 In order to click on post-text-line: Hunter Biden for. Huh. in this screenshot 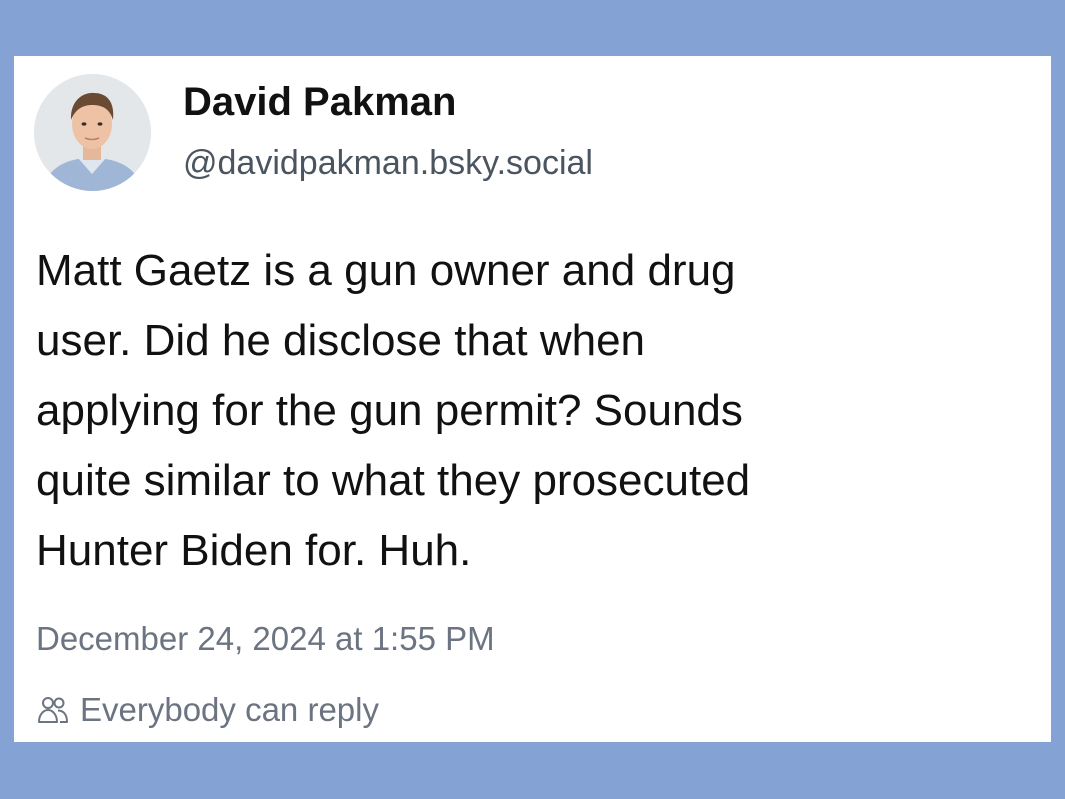, I will do `click(254, 550)`.